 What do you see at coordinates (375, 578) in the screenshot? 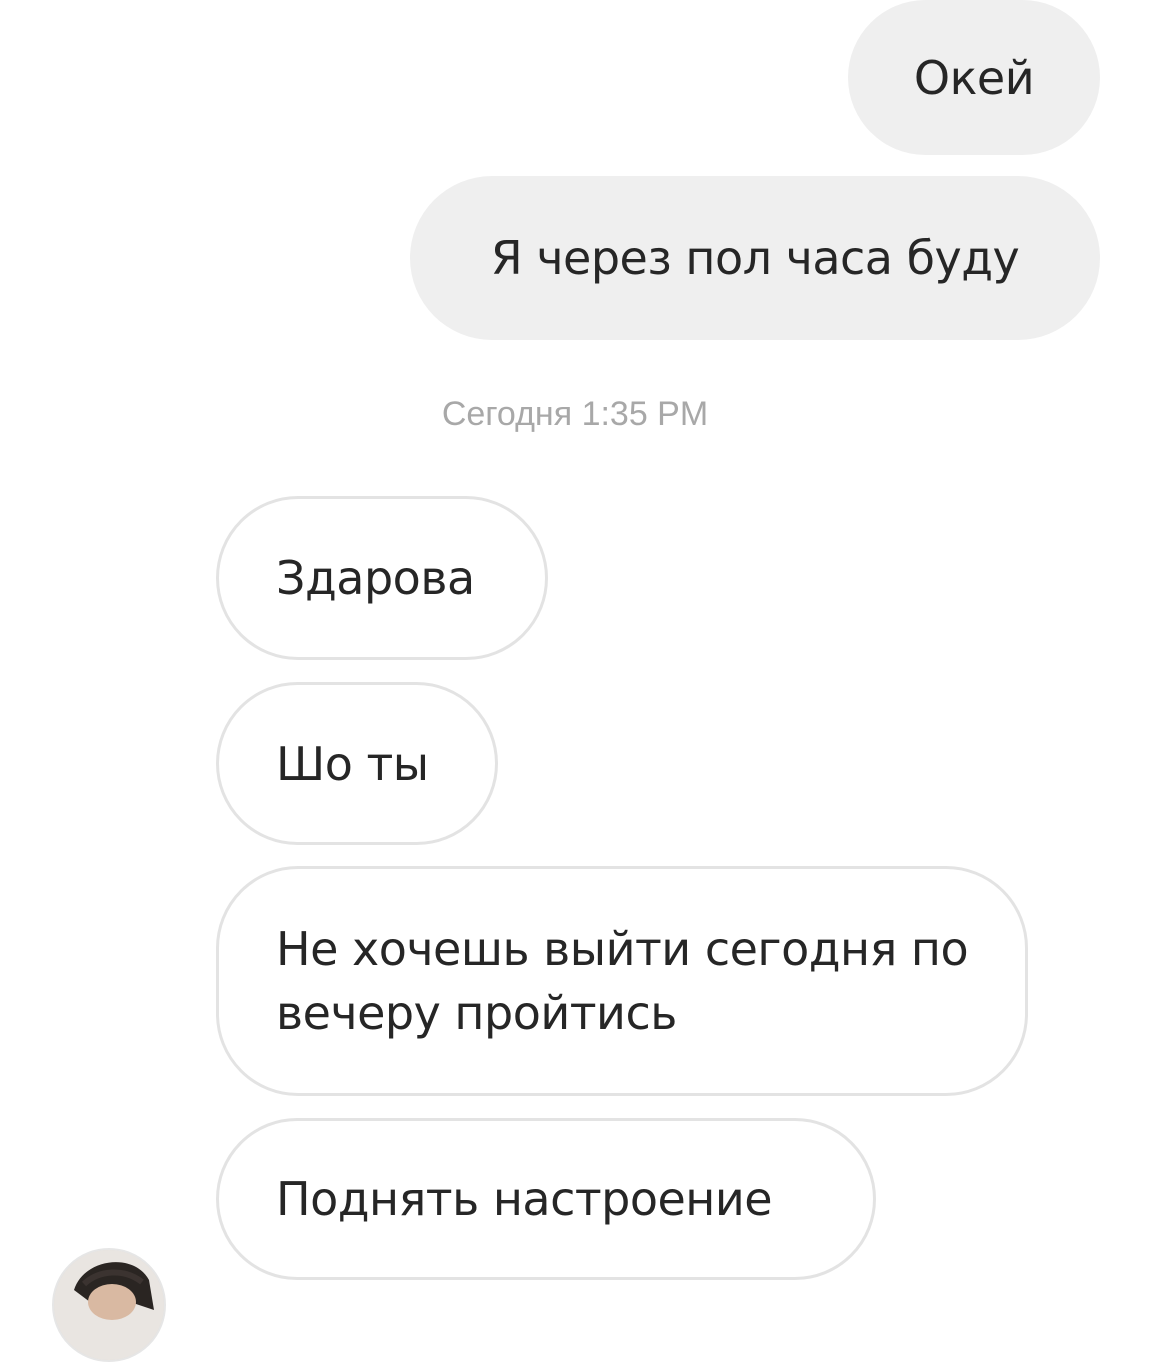
I see `message-text: Здарова` at bounding box center [375, 578].